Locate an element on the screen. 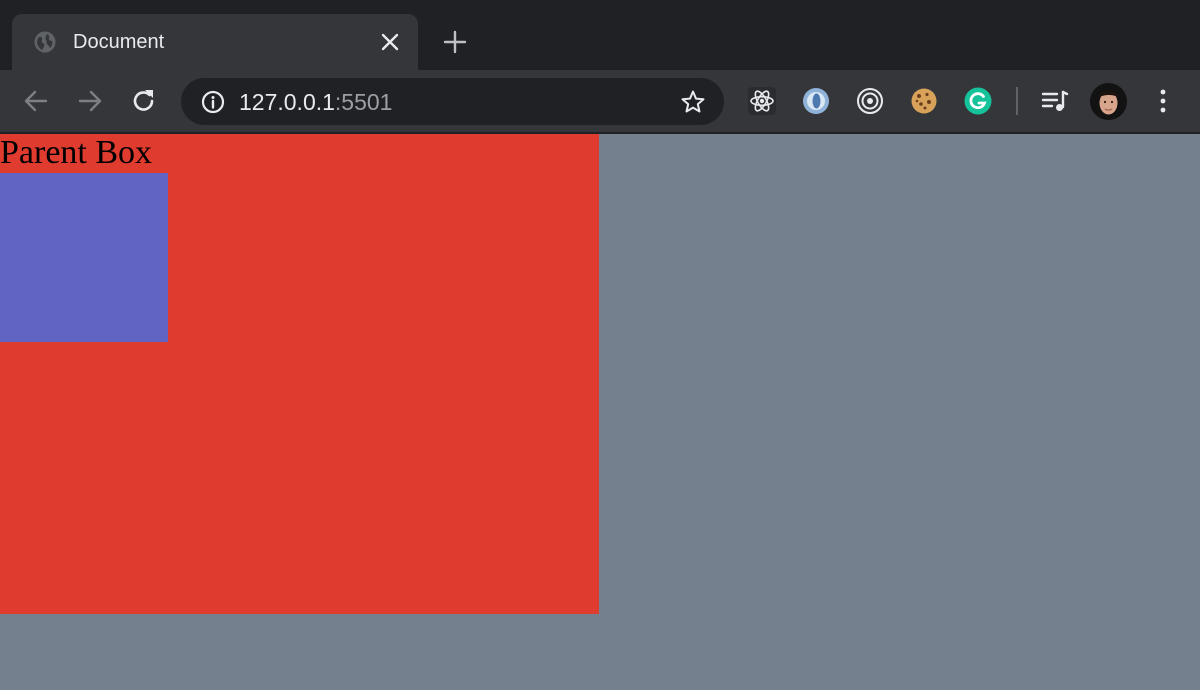  media-playlist-icon is located at coordinates (1055, 101).